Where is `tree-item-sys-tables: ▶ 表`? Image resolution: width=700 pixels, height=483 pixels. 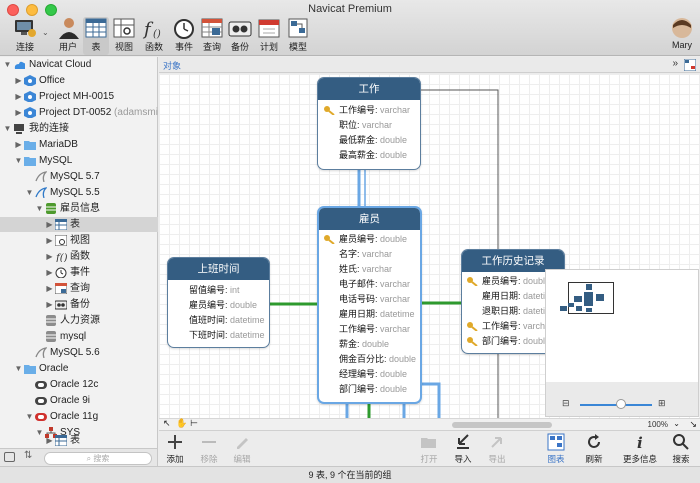
tree-item-sys-tables: ▶ 表 is located at coordinates (79, 440).